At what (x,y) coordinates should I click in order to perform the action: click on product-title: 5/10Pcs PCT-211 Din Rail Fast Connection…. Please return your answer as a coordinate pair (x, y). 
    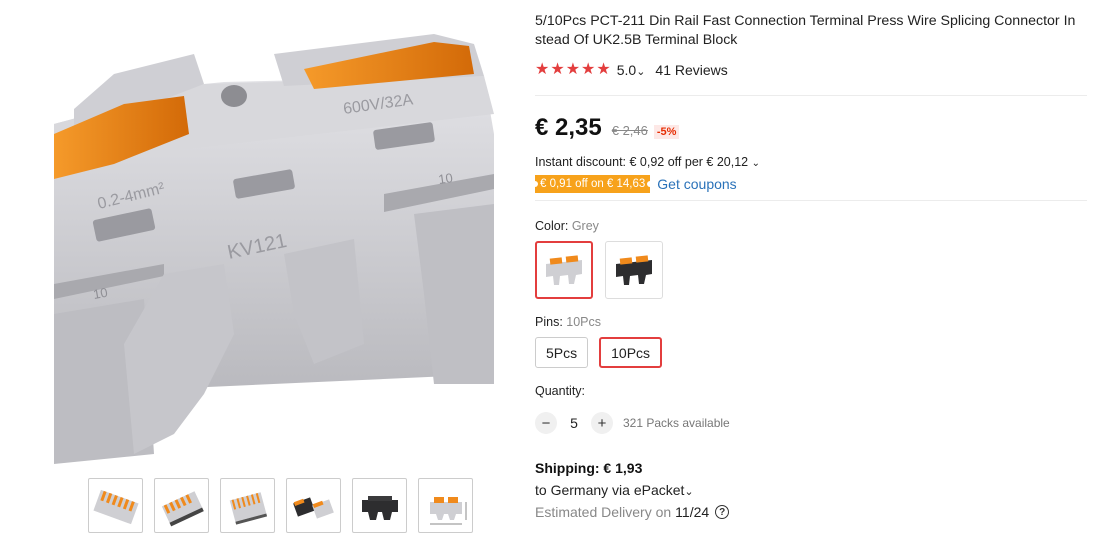
    Looking at the image, I should click on (805, 30).